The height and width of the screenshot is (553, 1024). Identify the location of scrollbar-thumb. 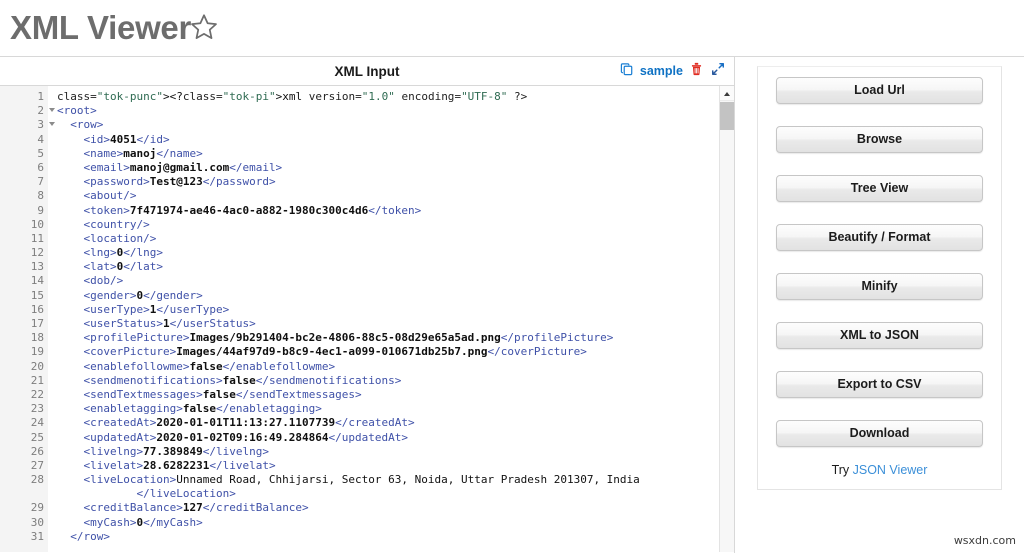
(727, 116).